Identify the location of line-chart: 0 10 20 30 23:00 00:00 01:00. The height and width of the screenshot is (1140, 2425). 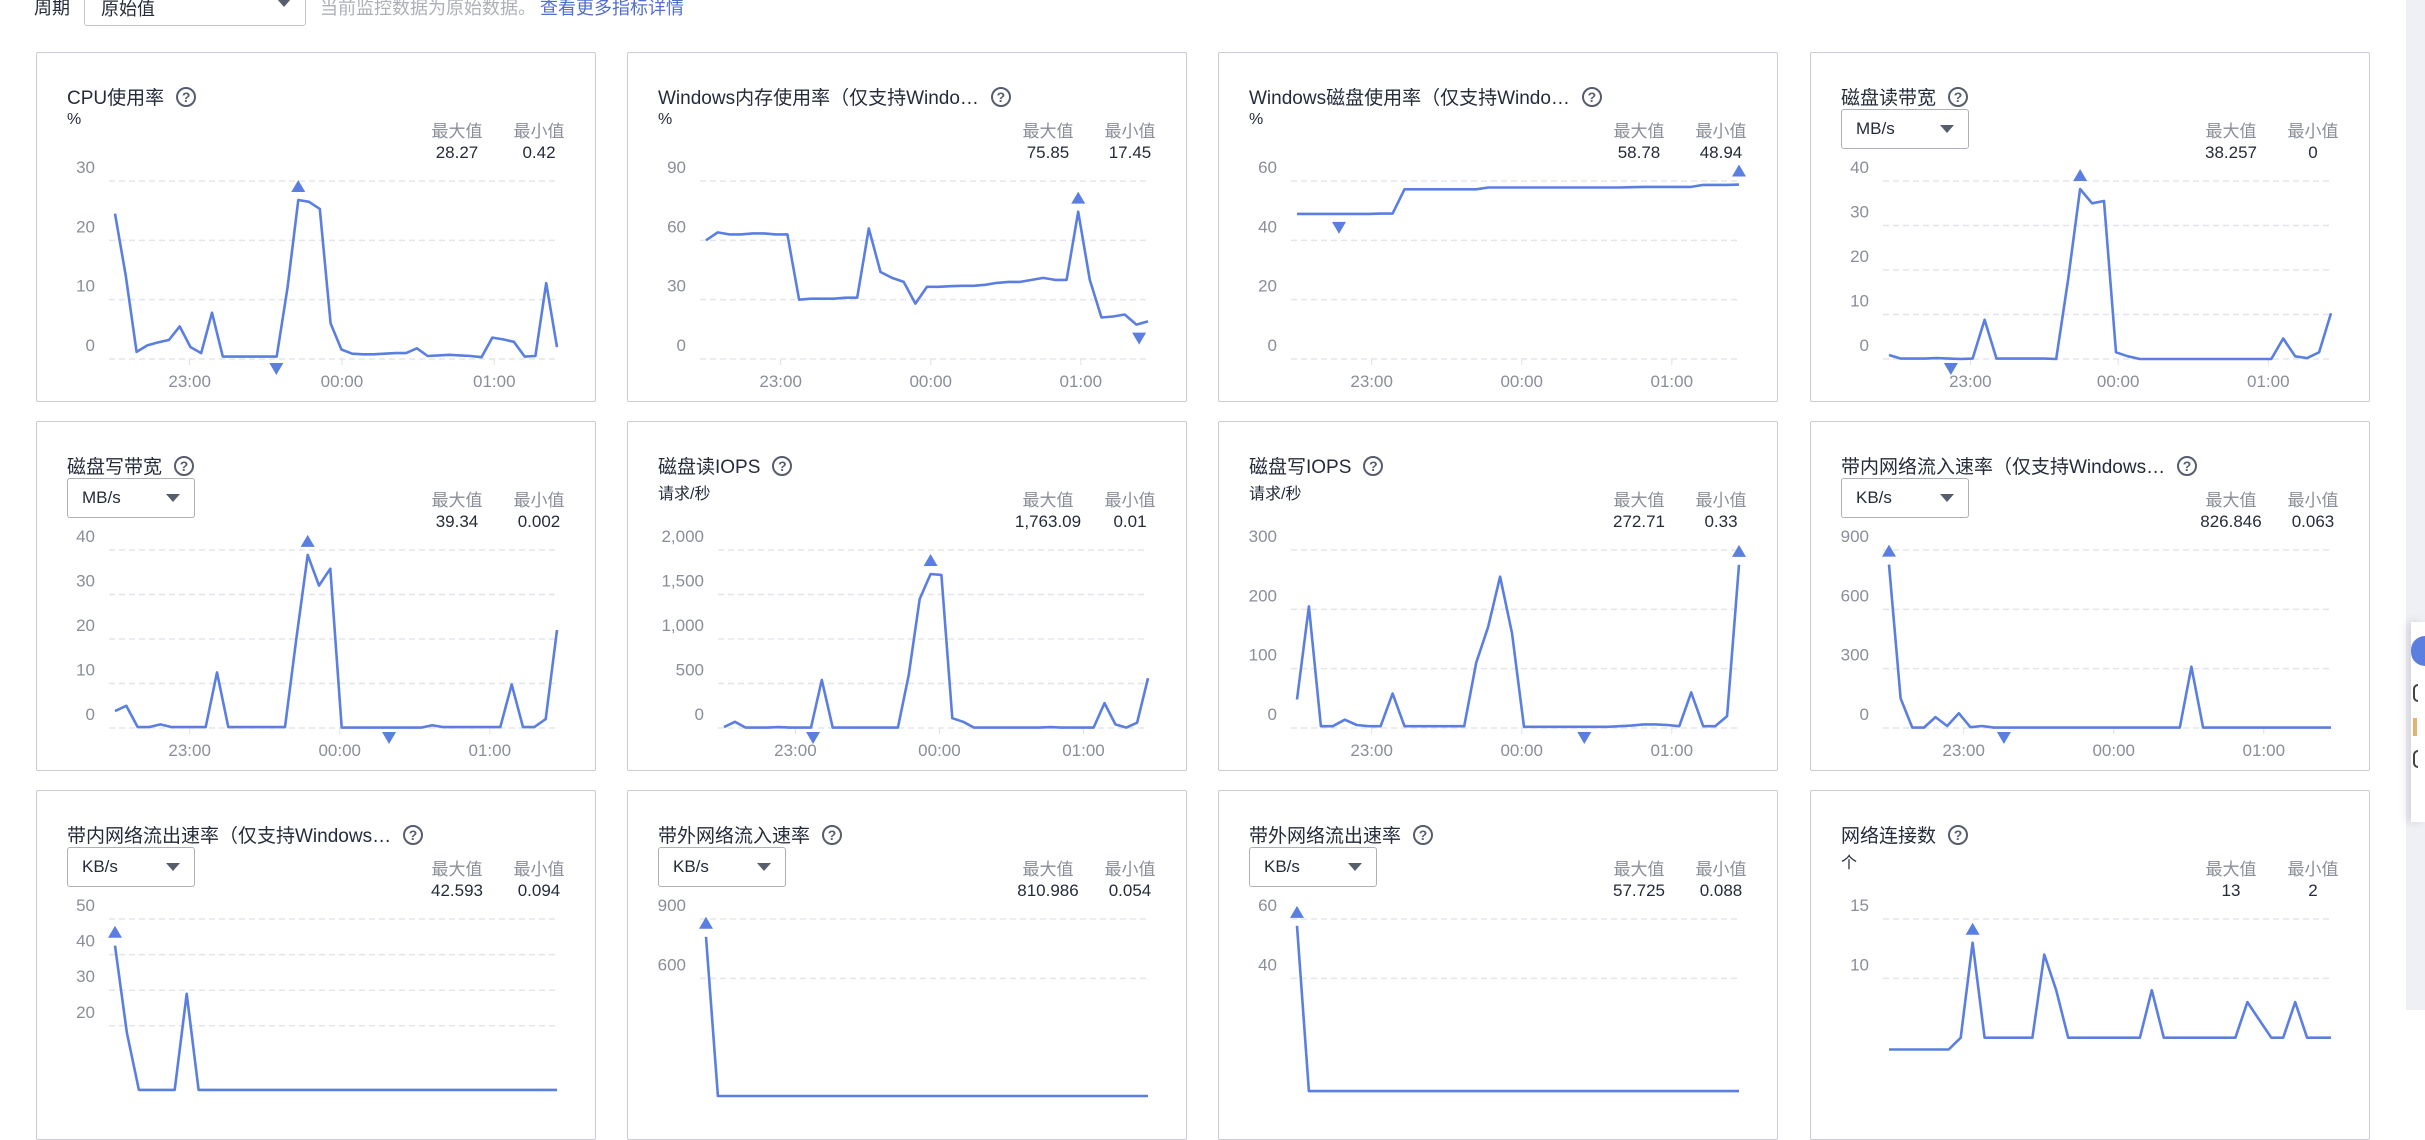
(317, 274).